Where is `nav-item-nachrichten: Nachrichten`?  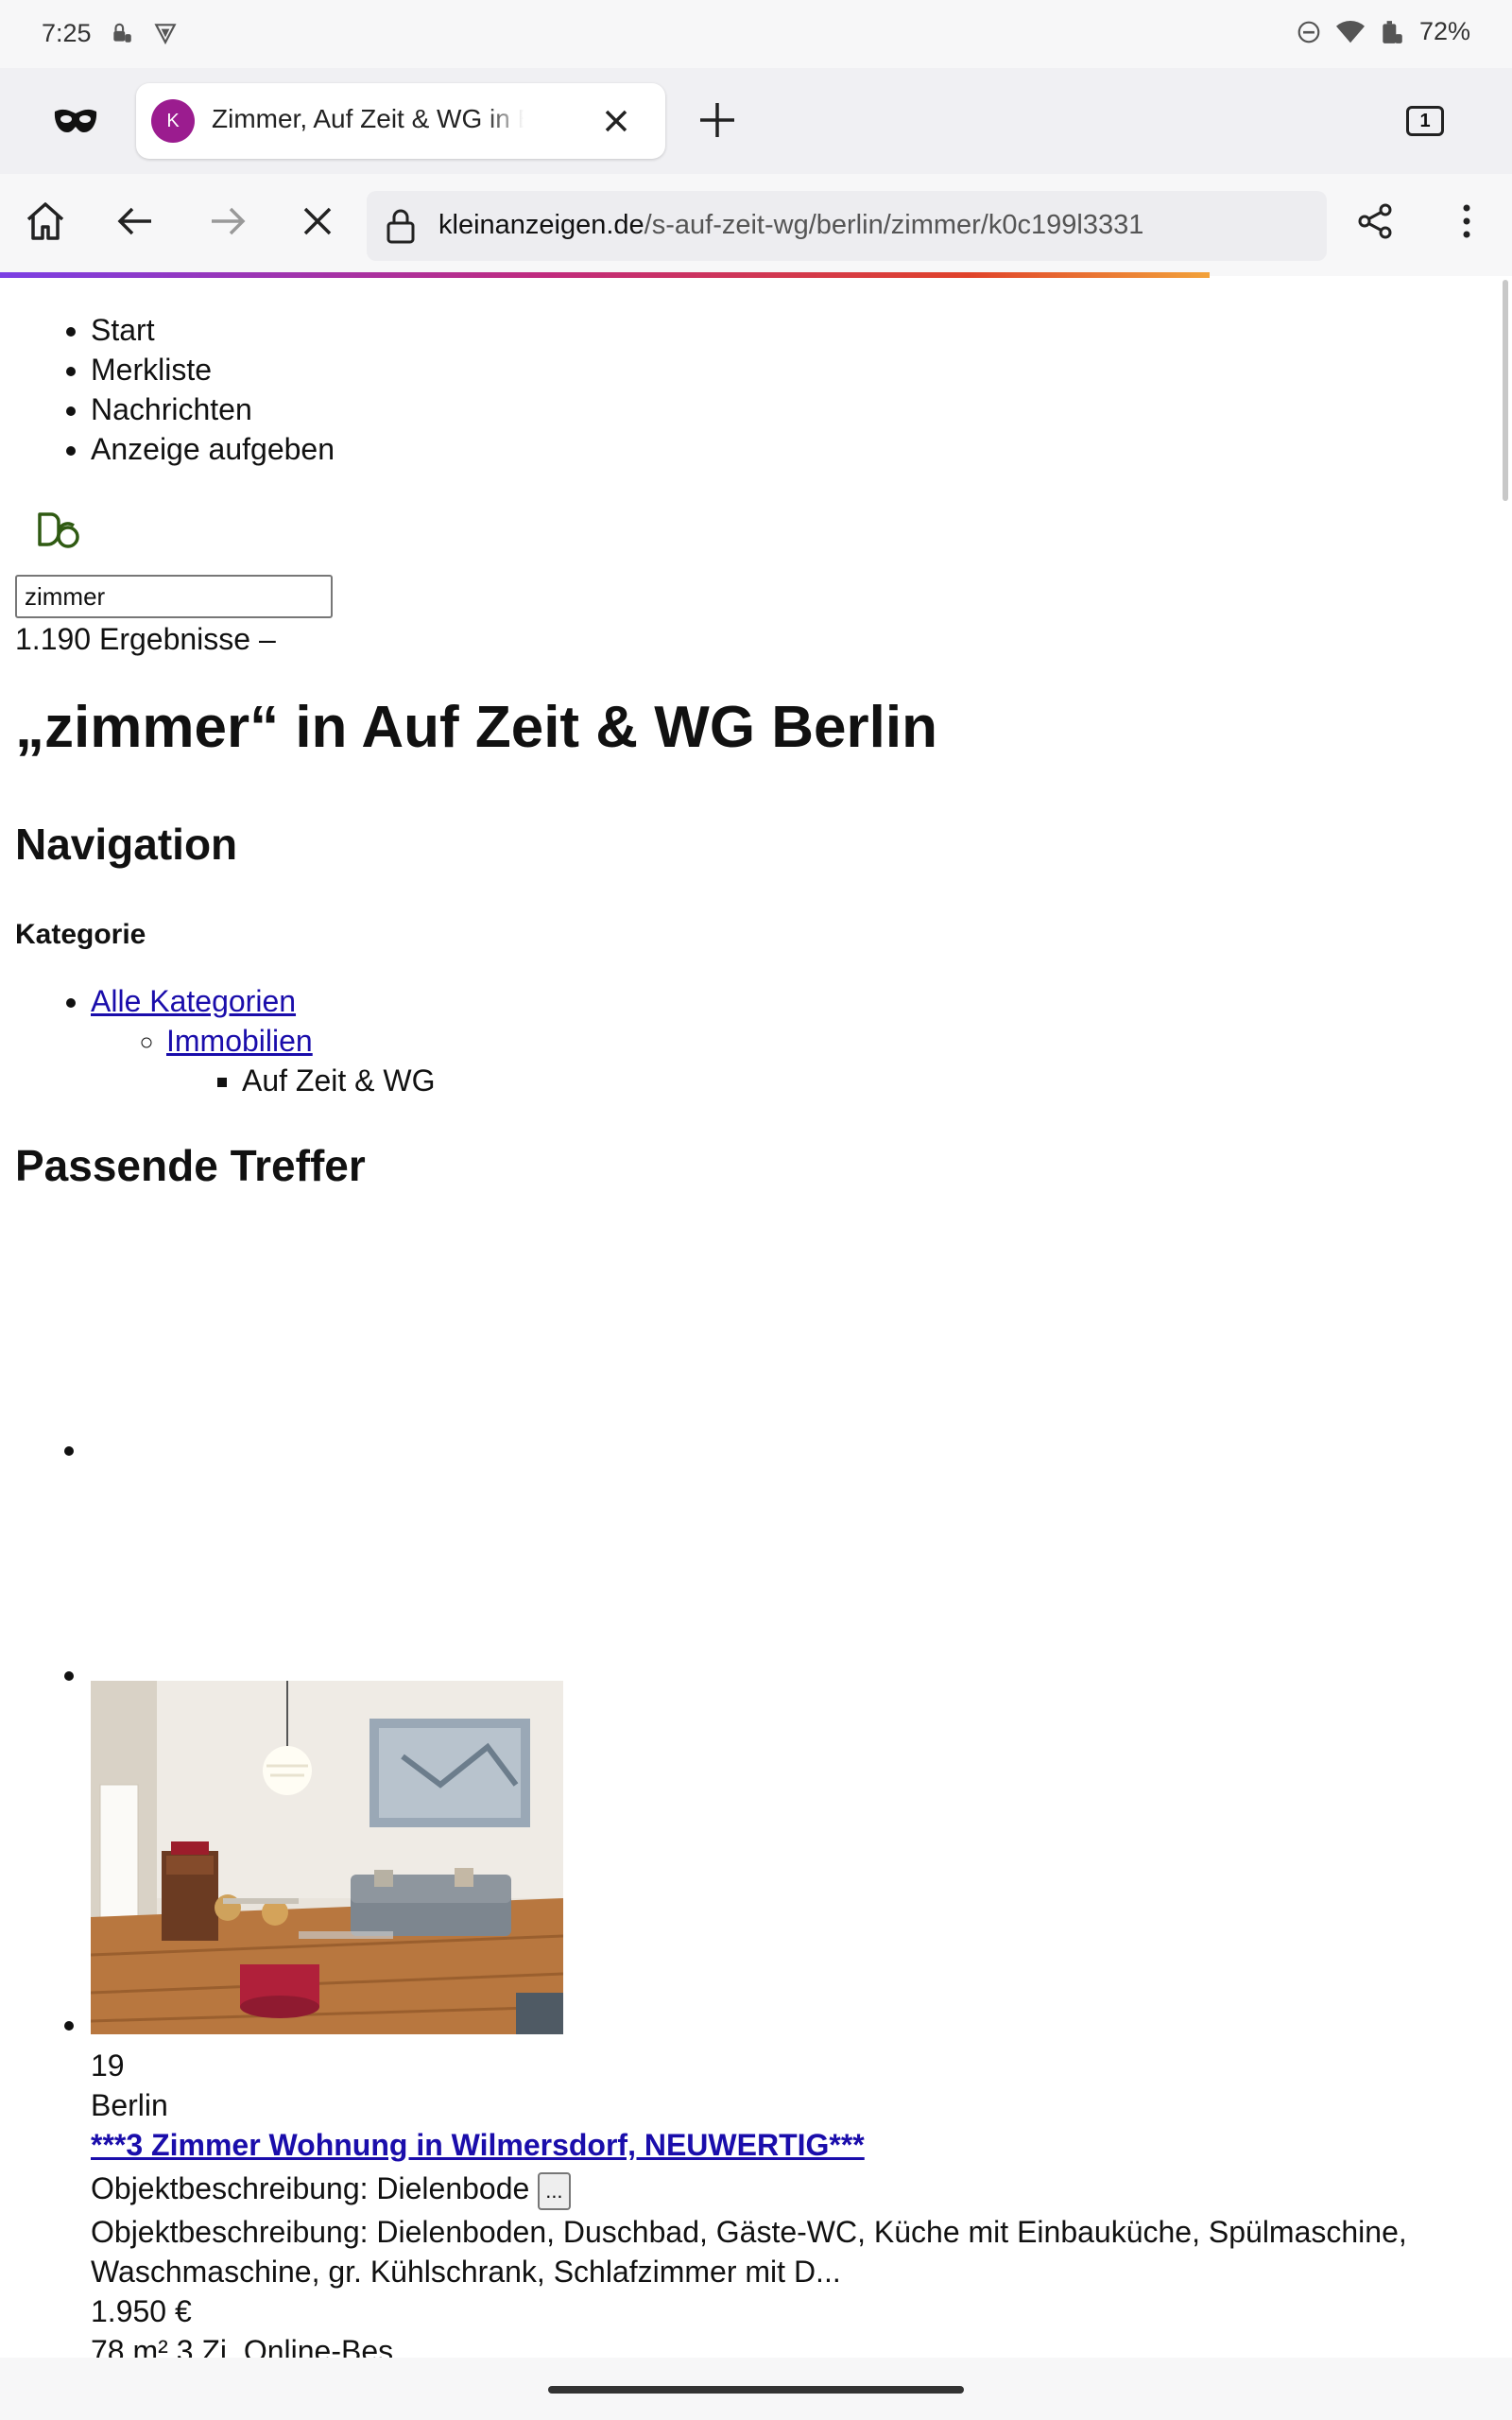
nav-item-nachrichten: Nachrichten is located at coordinates (213, 409).